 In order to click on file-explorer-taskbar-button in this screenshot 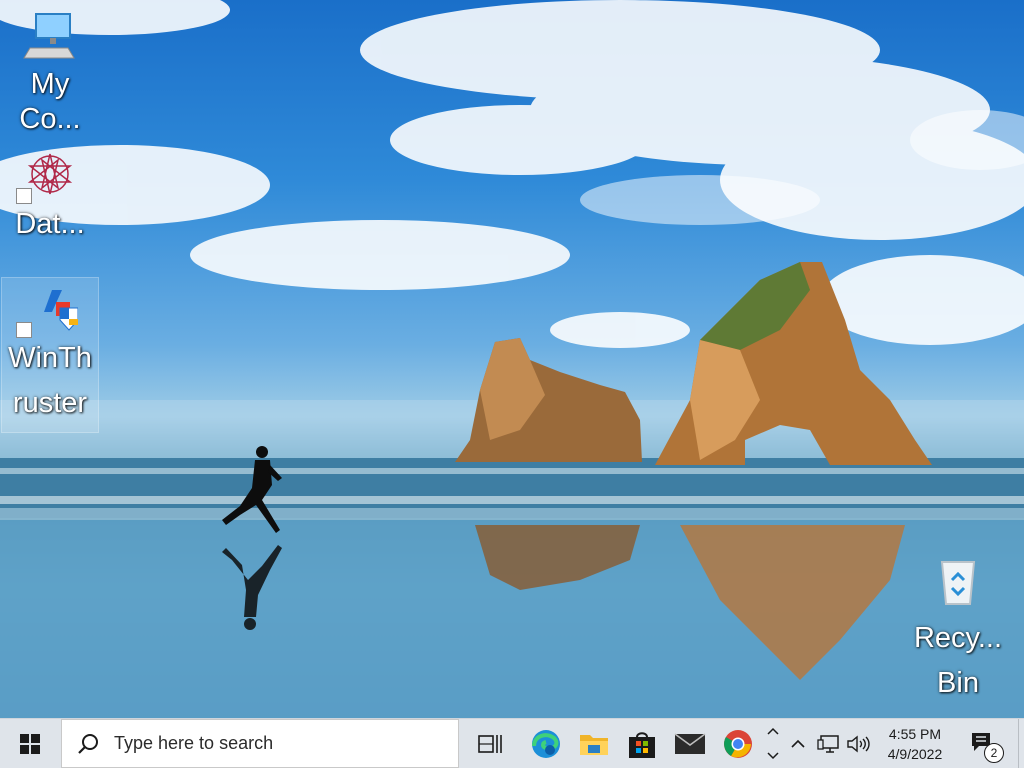, I will do `click(594, 743)`.